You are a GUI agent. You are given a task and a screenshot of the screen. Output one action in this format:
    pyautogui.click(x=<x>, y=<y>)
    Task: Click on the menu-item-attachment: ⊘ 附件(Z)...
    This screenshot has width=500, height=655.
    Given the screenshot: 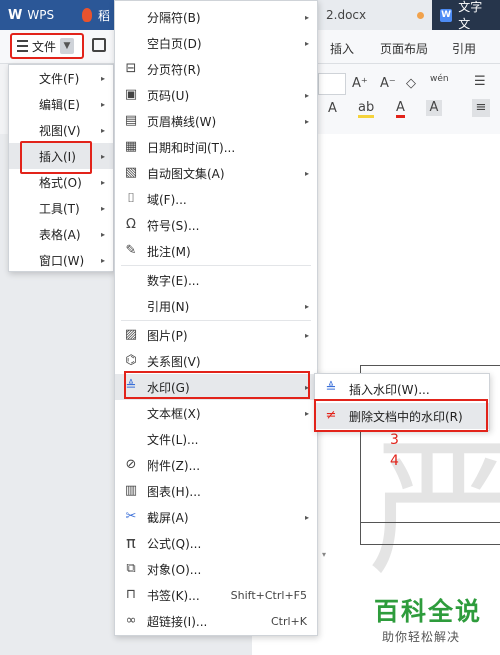 What is the action you would take?
    pyautogui.click(x=216, y=465)
    